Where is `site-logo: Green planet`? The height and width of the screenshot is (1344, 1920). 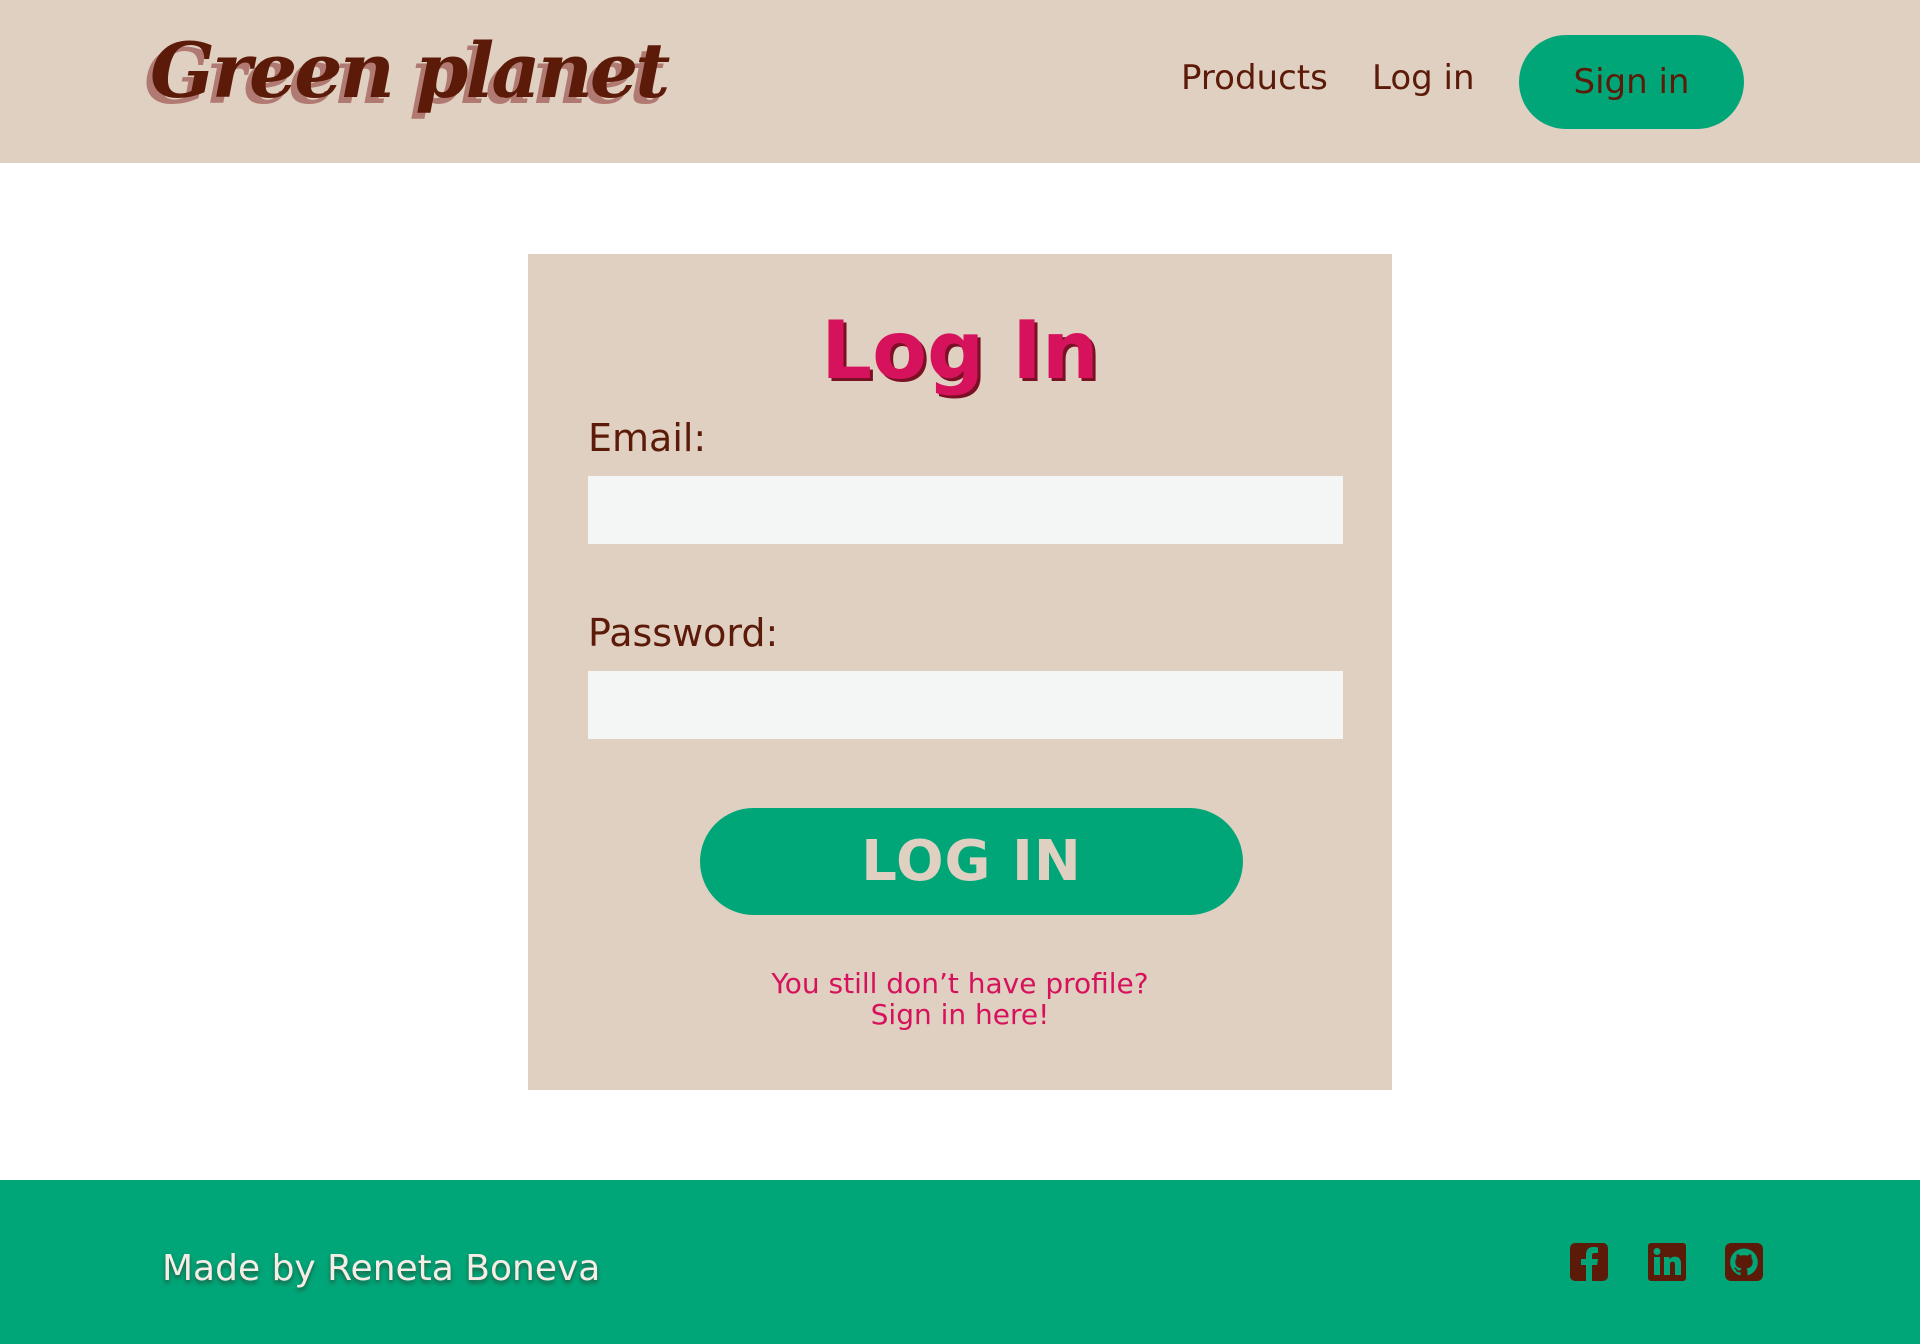 site-logo: Green planet is located at coordinates (410, 70).